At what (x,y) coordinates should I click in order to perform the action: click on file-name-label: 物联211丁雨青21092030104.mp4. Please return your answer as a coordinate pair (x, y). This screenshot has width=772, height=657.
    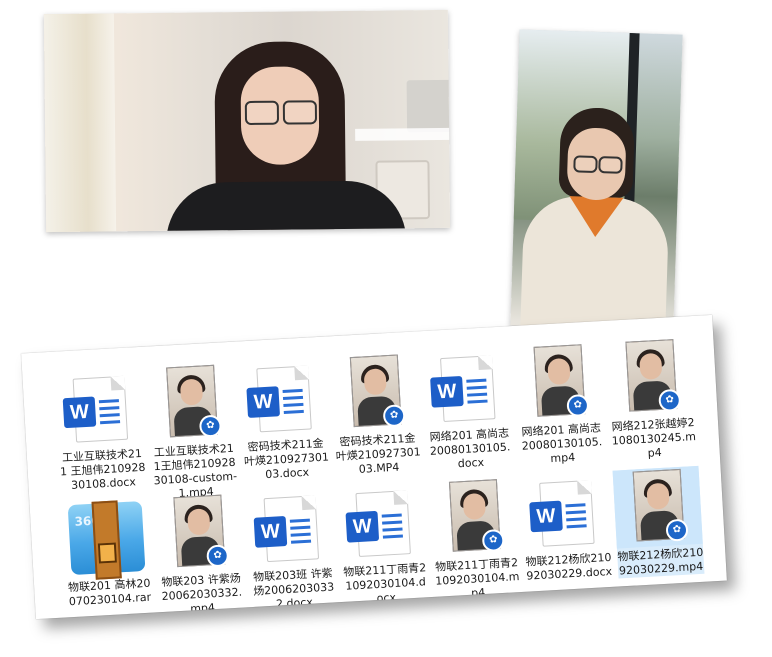
    Looking at the image, I should click on (477, 578).